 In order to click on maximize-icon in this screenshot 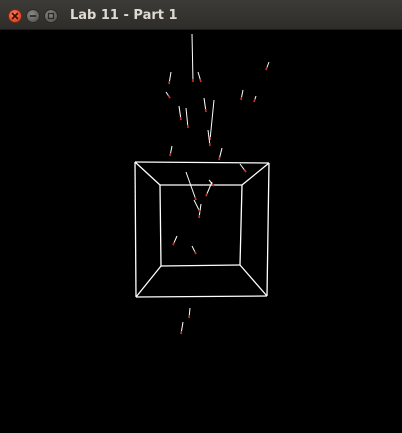, I will do `click(51, 16)`.